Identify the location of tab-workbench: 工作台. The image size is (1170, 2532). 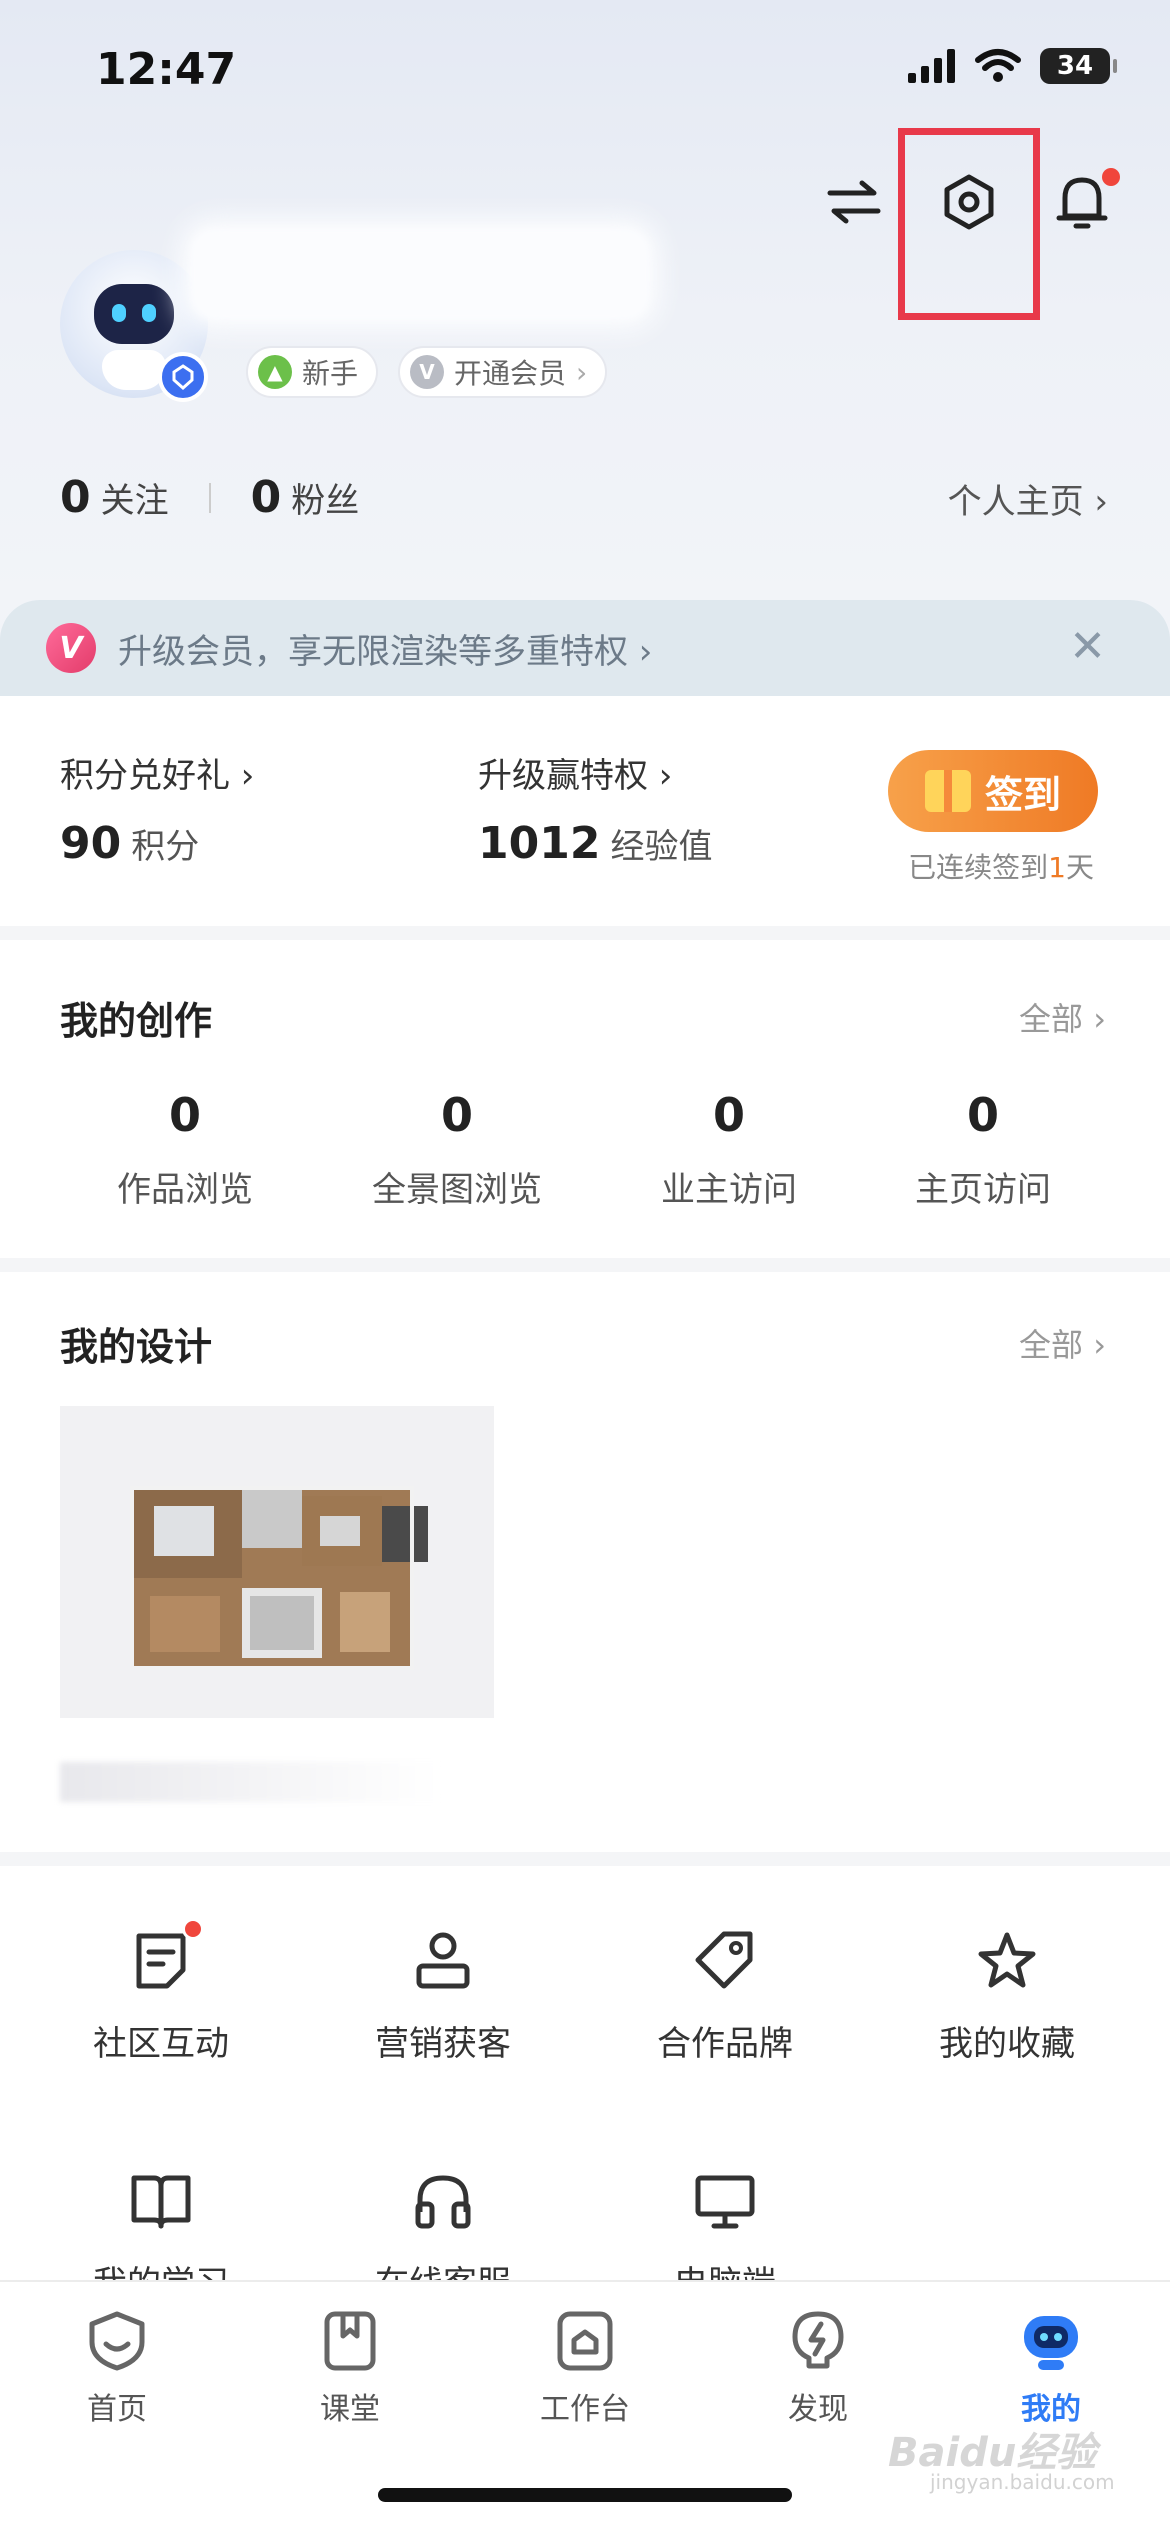
(585, 2367).